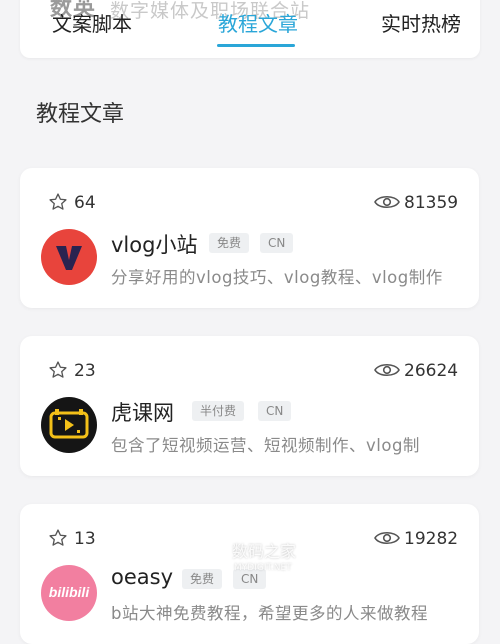 The image size is (500, 644). Describe the element at coordinates (69, 425) in the screenshot. I see `huke-logo-icon` at that location.